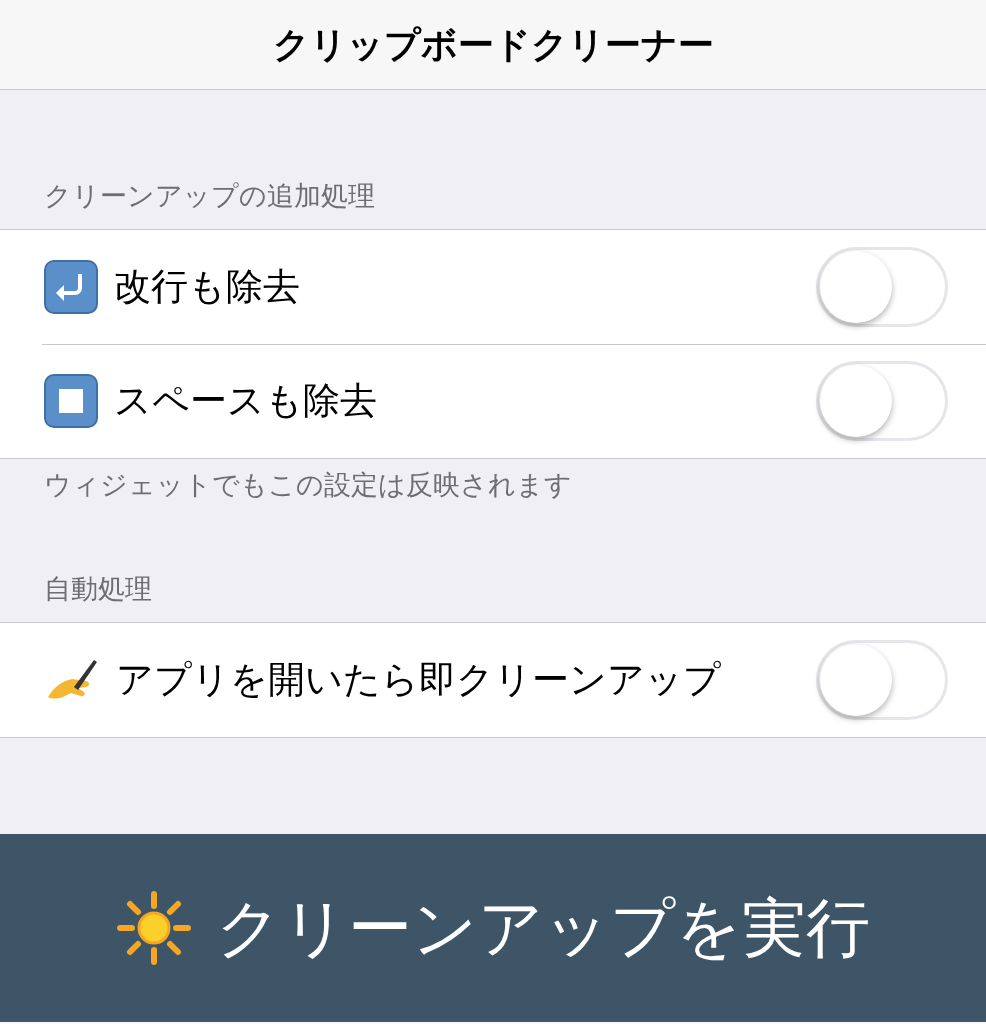  What do you see at coordinates (493, 44) in the screenshot?
I see `screen-title: クリップボードクリーナー` at bounding box center [493, 44].